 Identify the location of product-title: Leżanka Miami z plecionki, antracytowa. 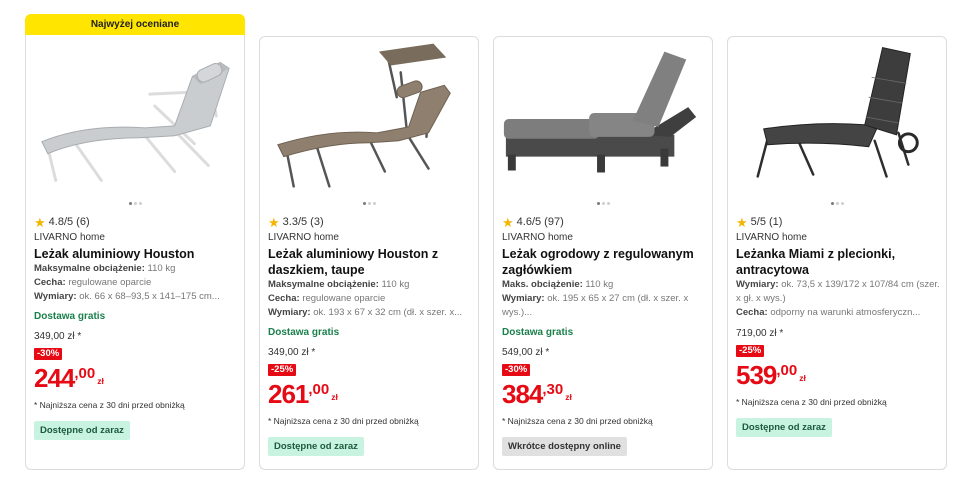
(838, 262).